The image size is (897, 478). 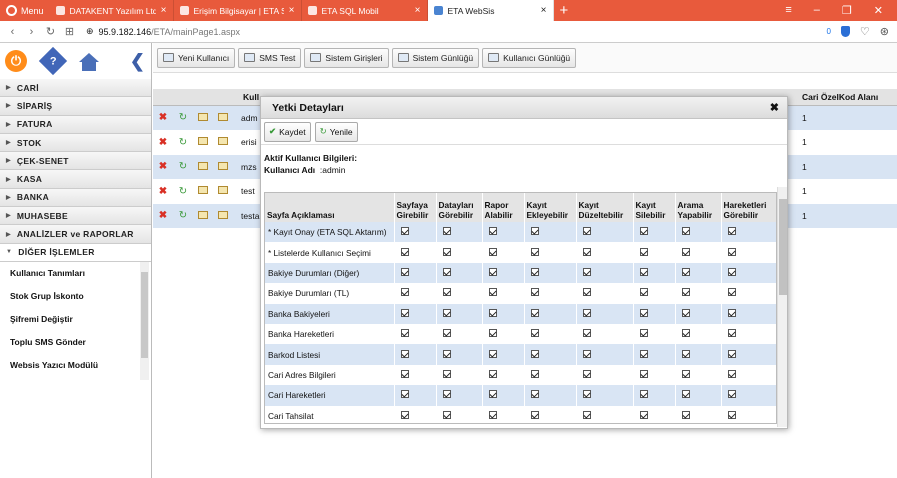 I want to click on submenu-item: Websis Yazıcı Modülü, so click(x=75, y=365).